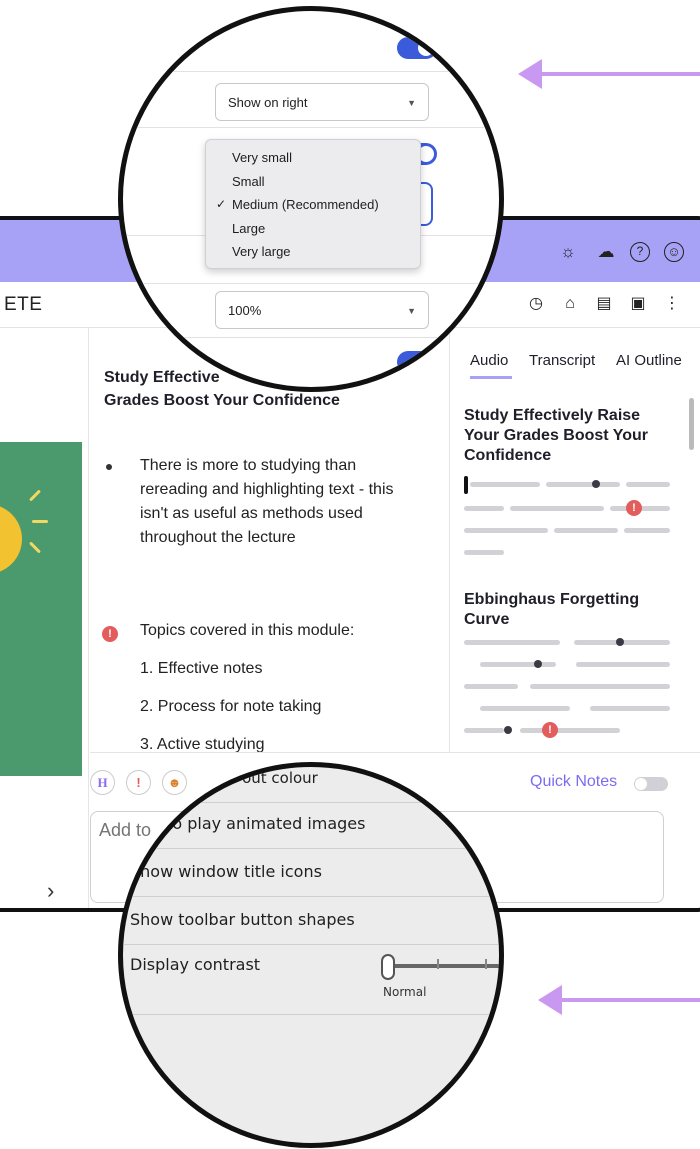  Describe the element at coordinates (313, 252) in the screenshot. I see `dropdown-option-very-large: Very large` at that location.